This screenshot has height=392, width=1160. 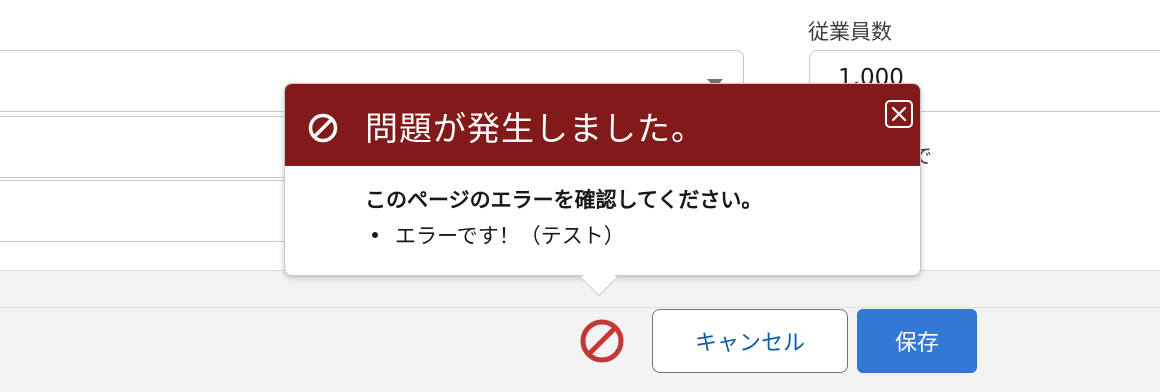 I want to click on cancel-button: キャンセル, so click(x=750, y=341).